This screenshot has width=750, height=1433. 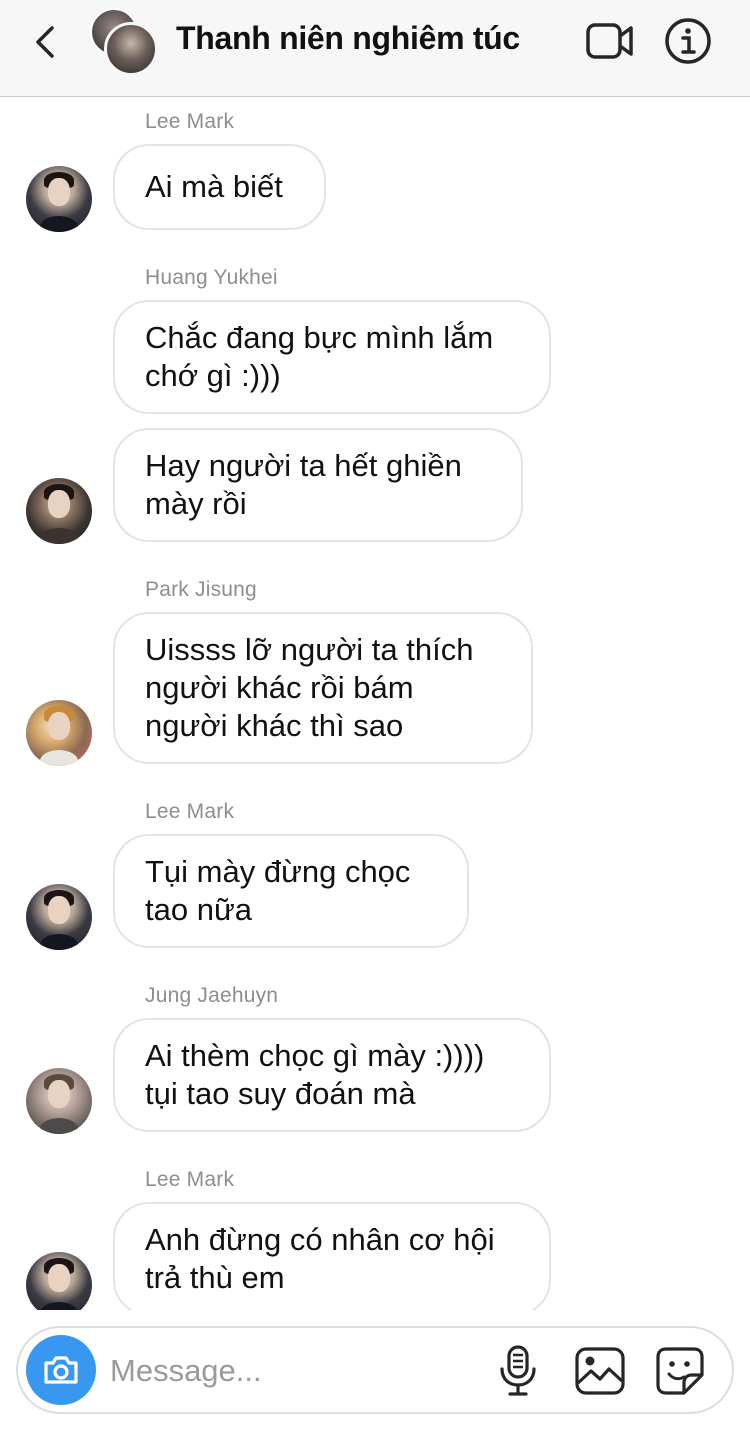 I want to click on message-input, so click(x=295, y=1371).